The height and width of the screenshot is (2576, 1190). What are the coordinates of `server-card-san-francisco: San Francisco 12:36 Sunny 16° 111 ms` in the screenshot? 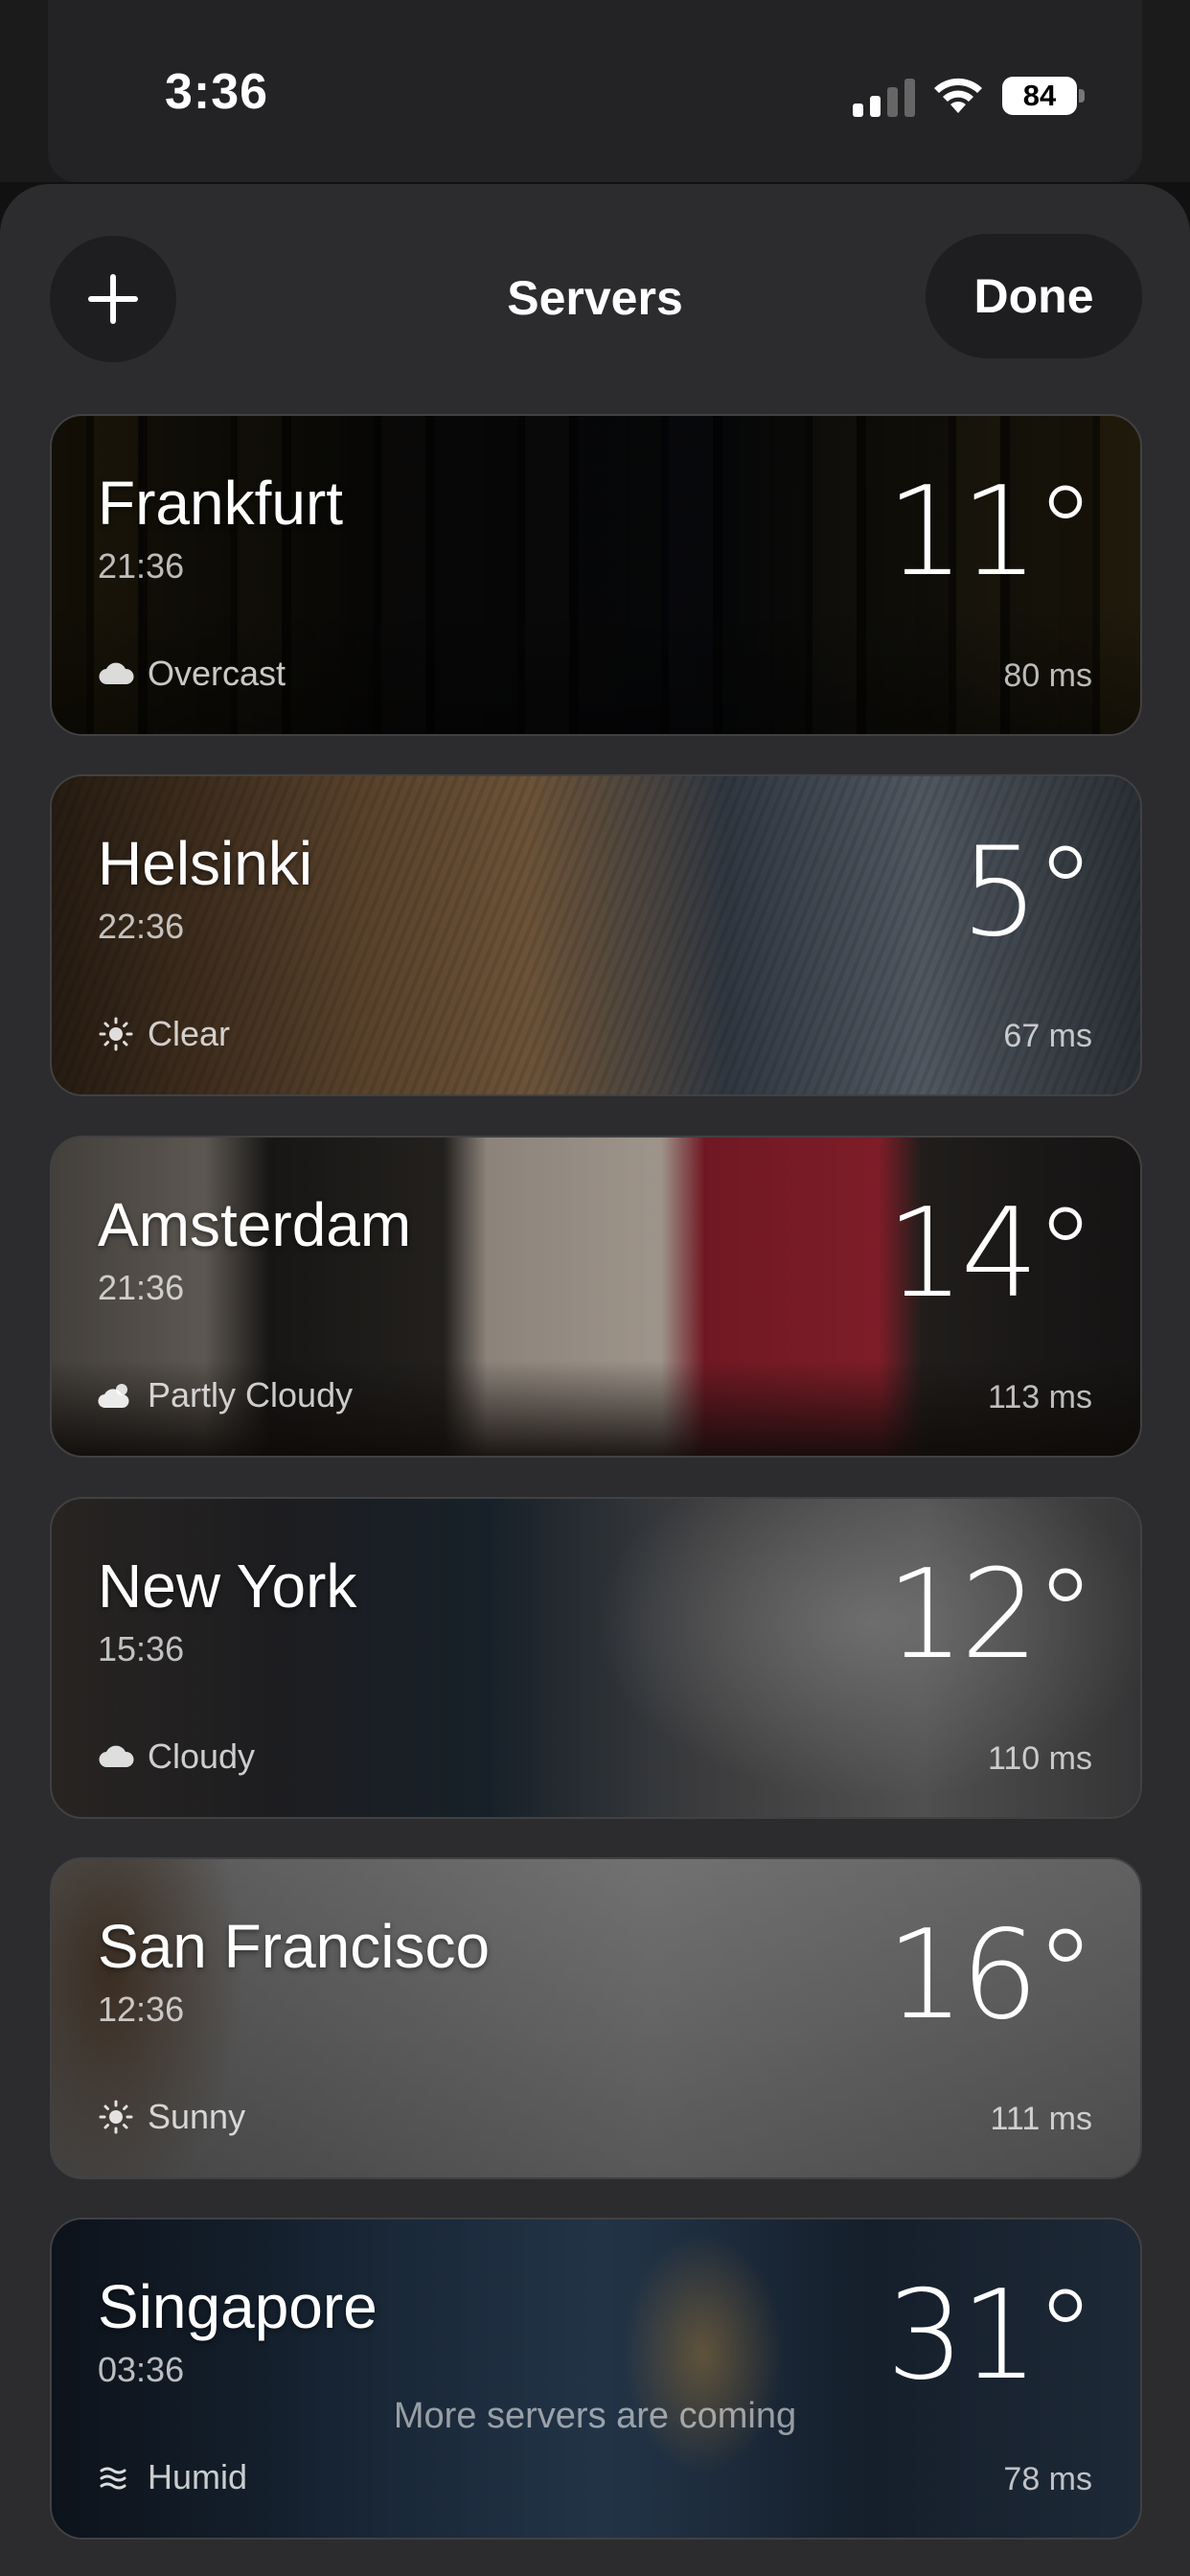 It's located at (596, 2018).